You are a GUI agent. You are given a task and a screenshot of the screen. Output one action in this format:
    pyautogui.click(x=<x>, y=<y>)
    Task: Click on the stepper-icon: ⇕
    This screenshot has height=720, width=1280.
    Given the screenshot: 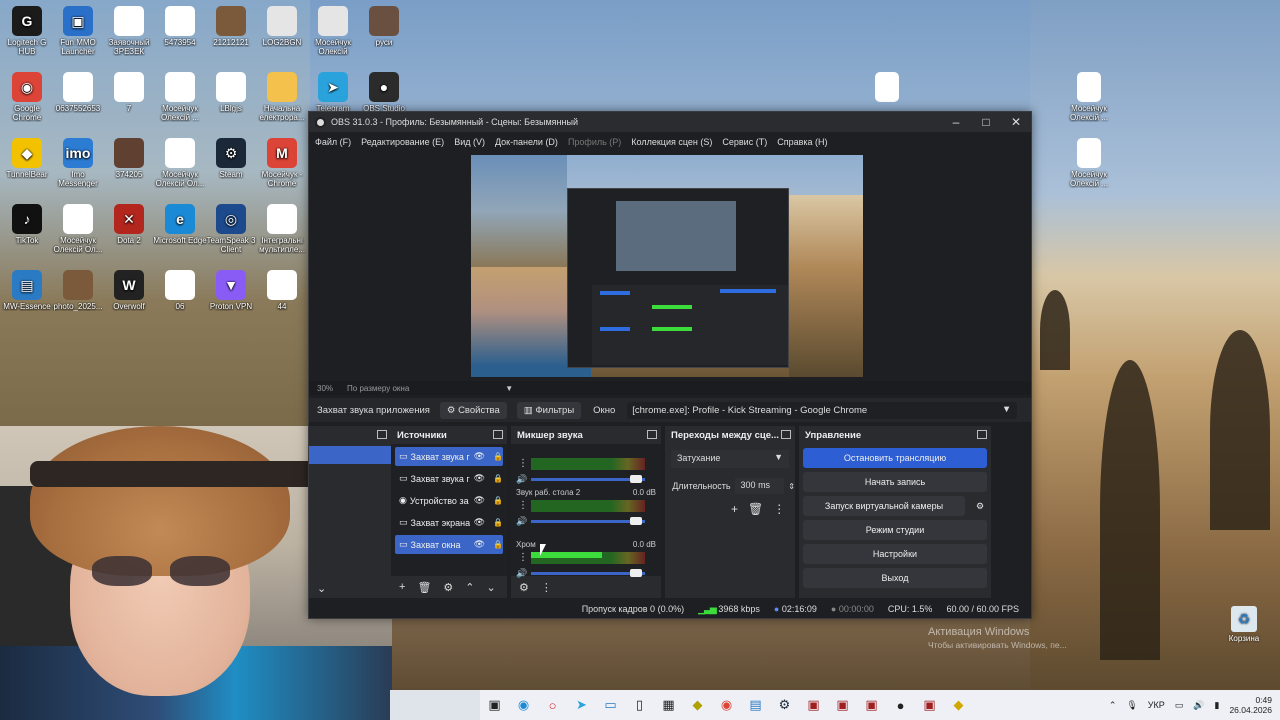 What is the action you would take?
    pyautogui.click(x=791, y=486)
    